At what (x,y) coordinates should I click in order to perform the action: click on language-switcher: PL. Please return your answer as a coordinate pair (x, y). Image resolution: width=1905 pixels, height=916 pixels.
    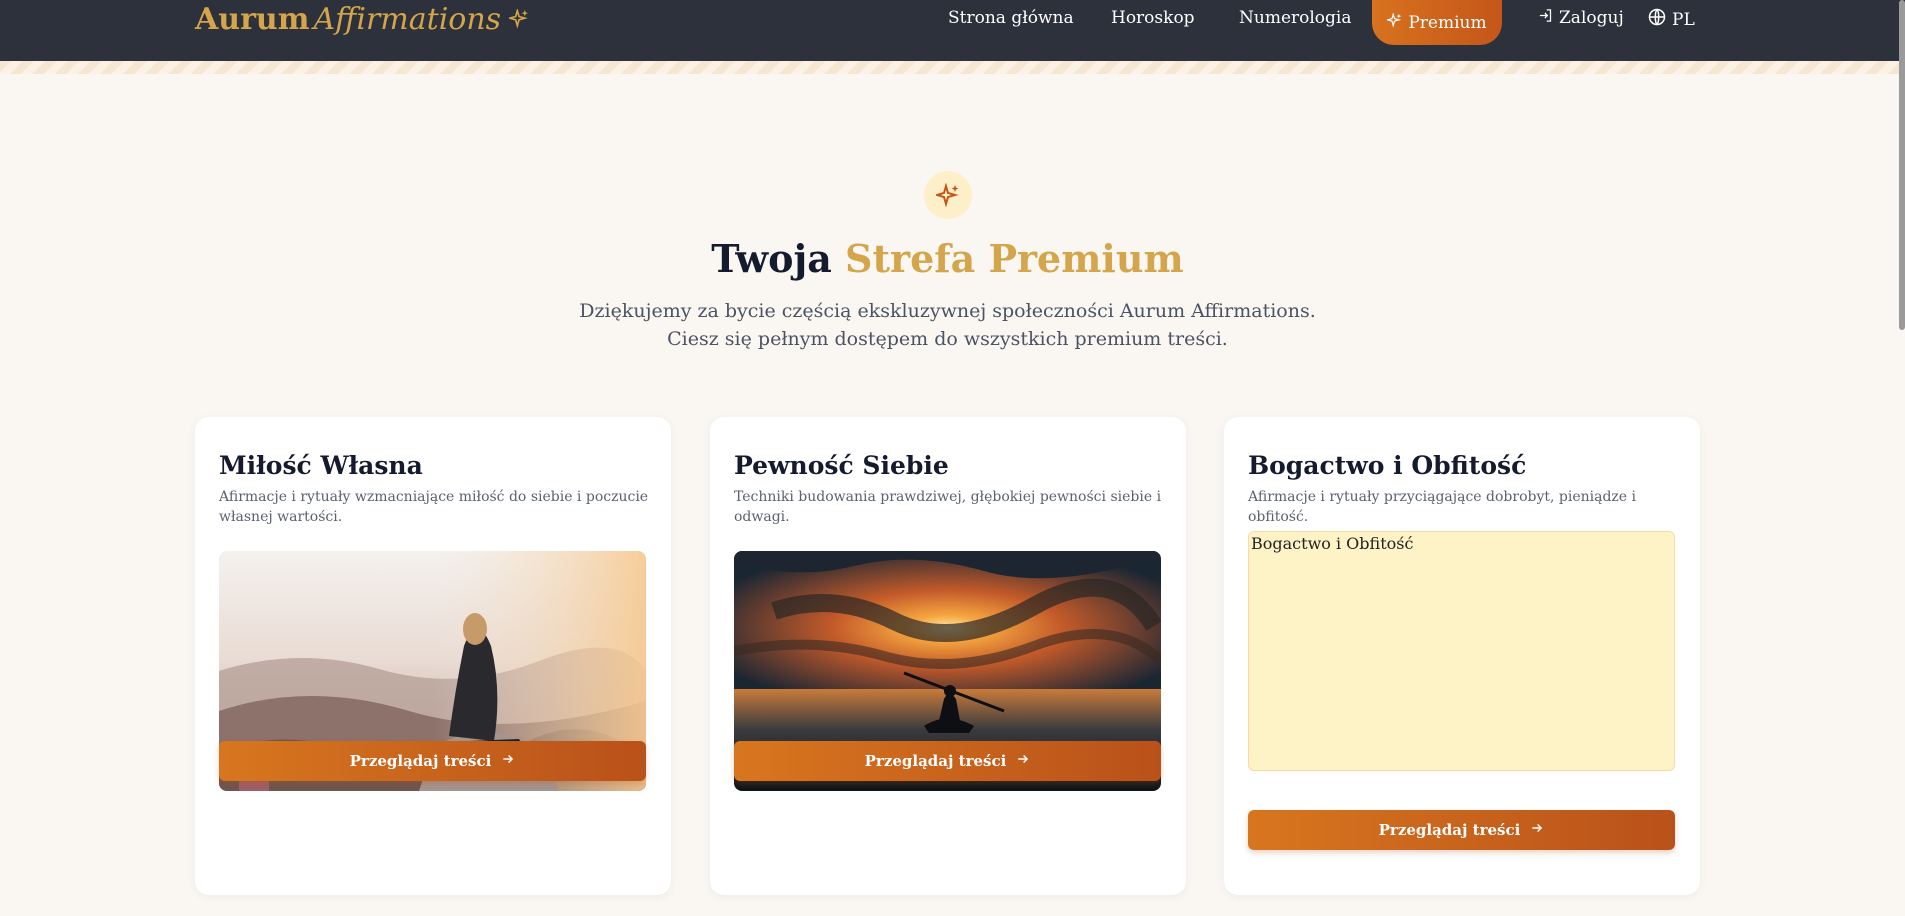
    Looking at the image, I should click on (1671, 19).